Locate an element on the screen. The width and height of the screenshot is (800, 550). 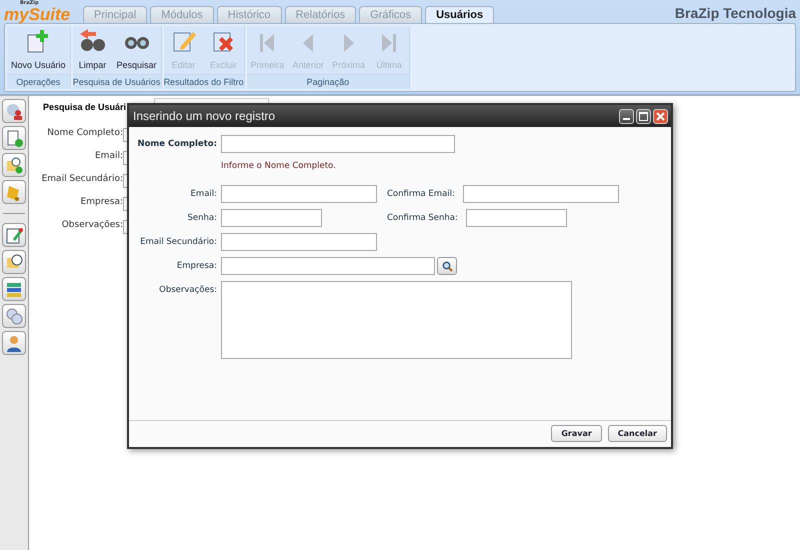
skip-back-icon is located at coordinates (267, 43).